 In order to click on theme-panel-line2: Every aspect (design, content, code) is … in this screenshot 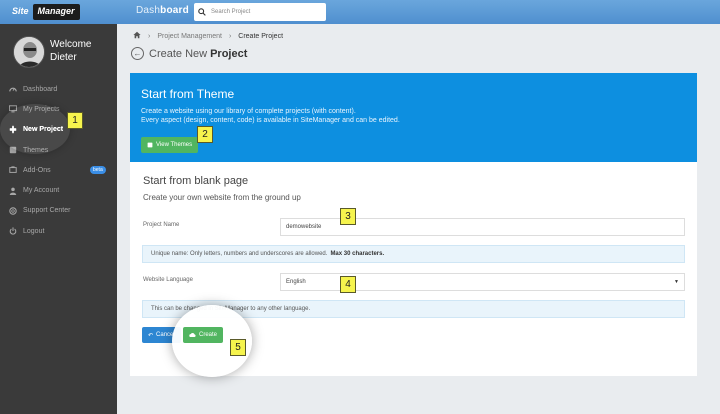, I will do `click(270, 120)`.